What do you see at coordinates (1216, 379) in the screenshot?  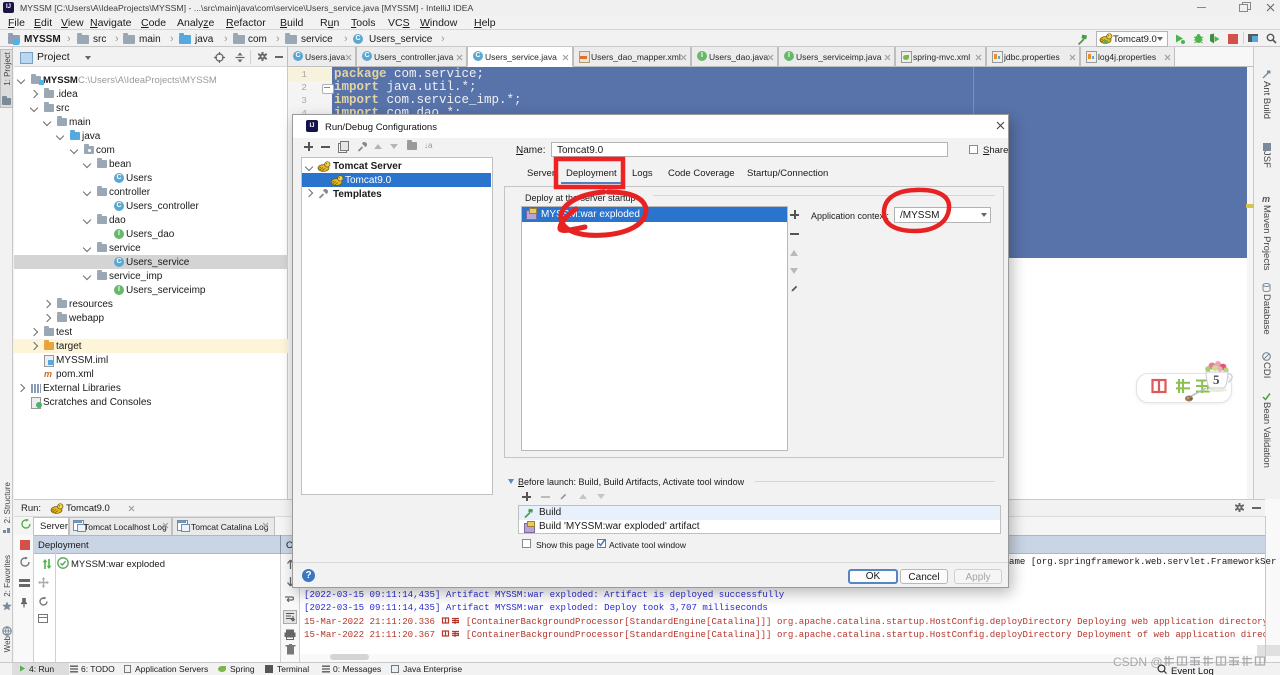 I see `svg-text: 5` at bounding box center [1216, 379].